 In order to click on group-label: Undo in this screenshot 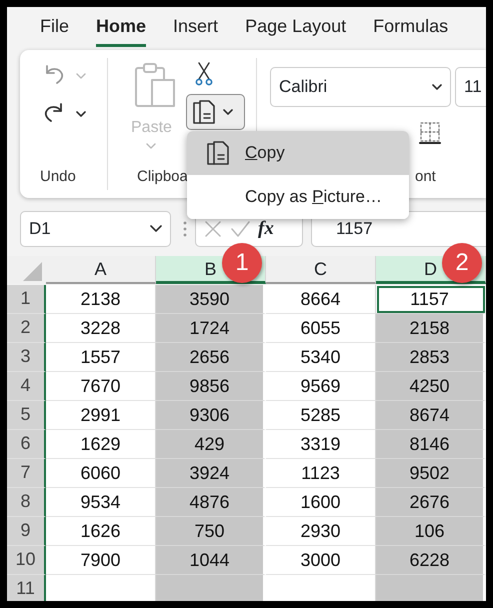, I will do `click(58, 176)`.